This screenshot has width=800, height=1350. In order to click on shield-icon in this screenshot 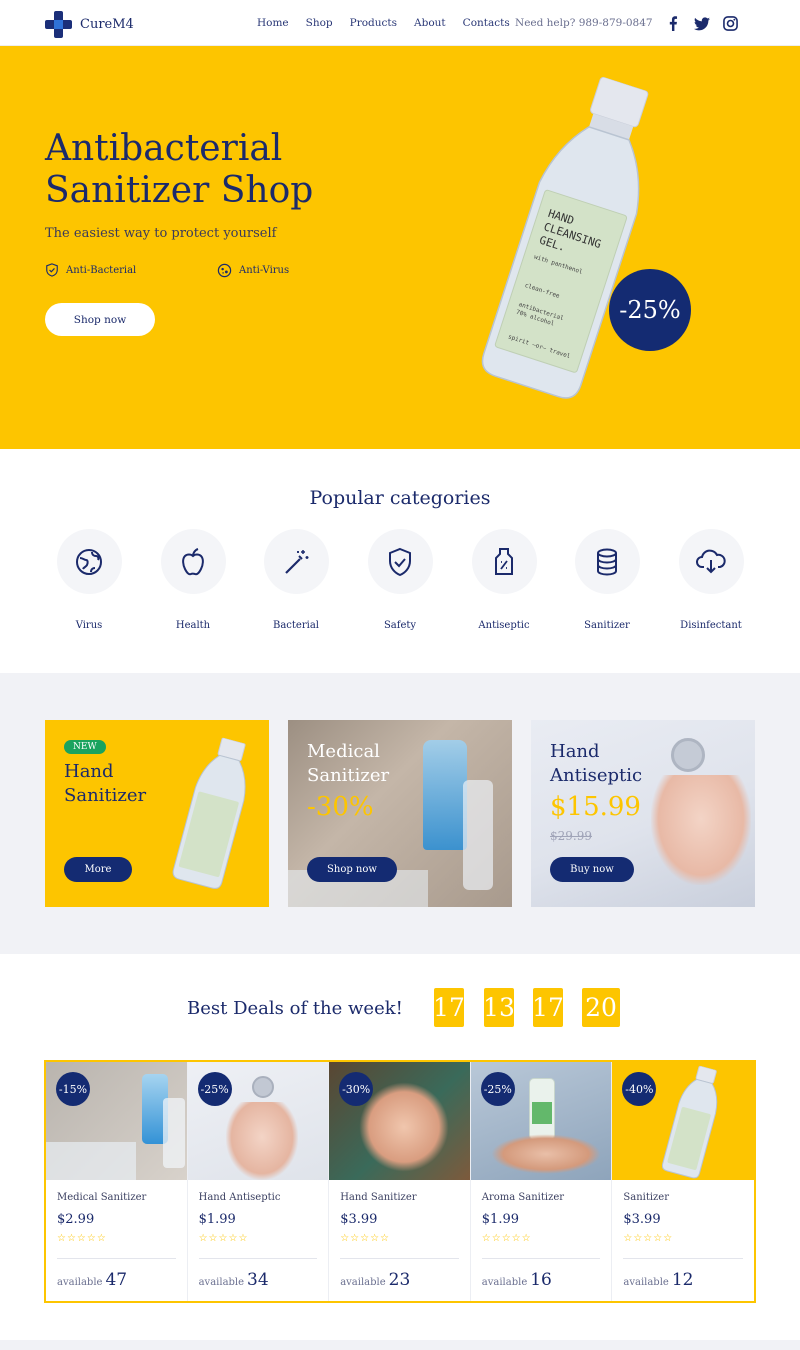, I will do `click(52, 270)`.